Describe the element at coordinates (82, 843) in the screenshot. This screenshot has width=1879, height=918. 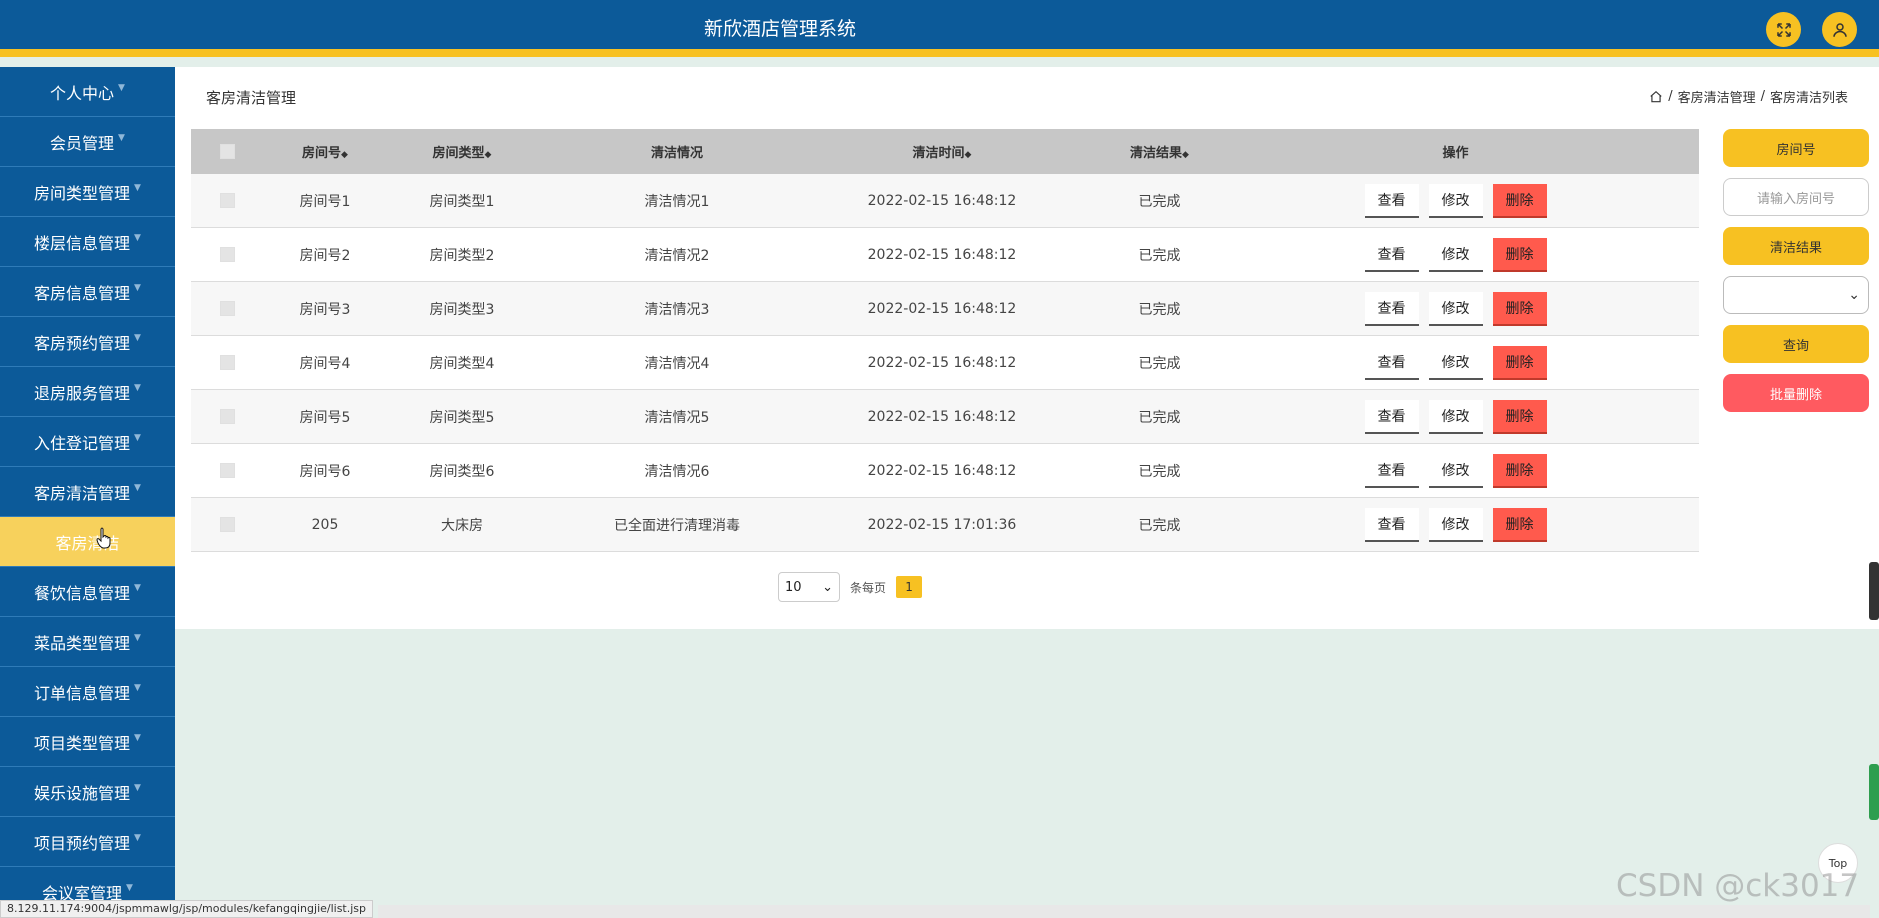
I see `sidebar-item-label: 项目预约管理` at that location.